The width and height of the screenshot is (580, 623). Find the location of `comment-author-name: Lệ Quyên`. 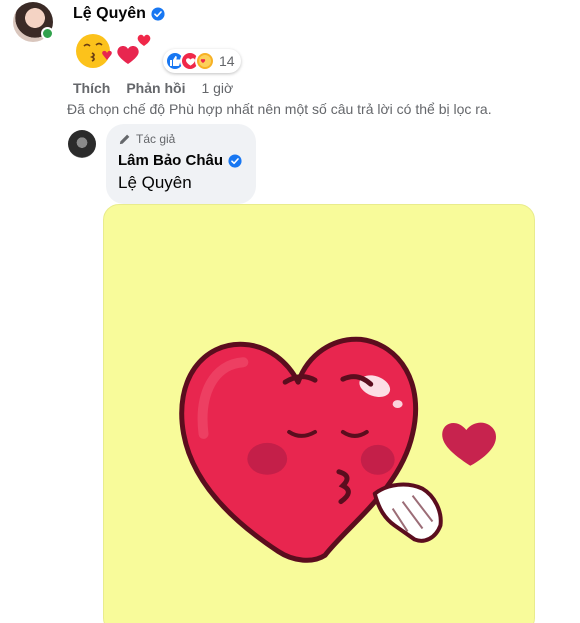

comment-author-name: Lệ Quyên is located at coordinates (109, 14).